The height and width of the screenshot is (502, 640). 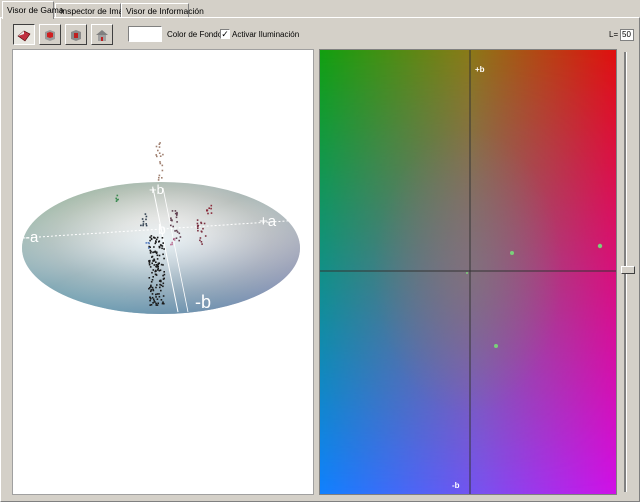 I want to click on box-red-button, so click(x=50, y=34).